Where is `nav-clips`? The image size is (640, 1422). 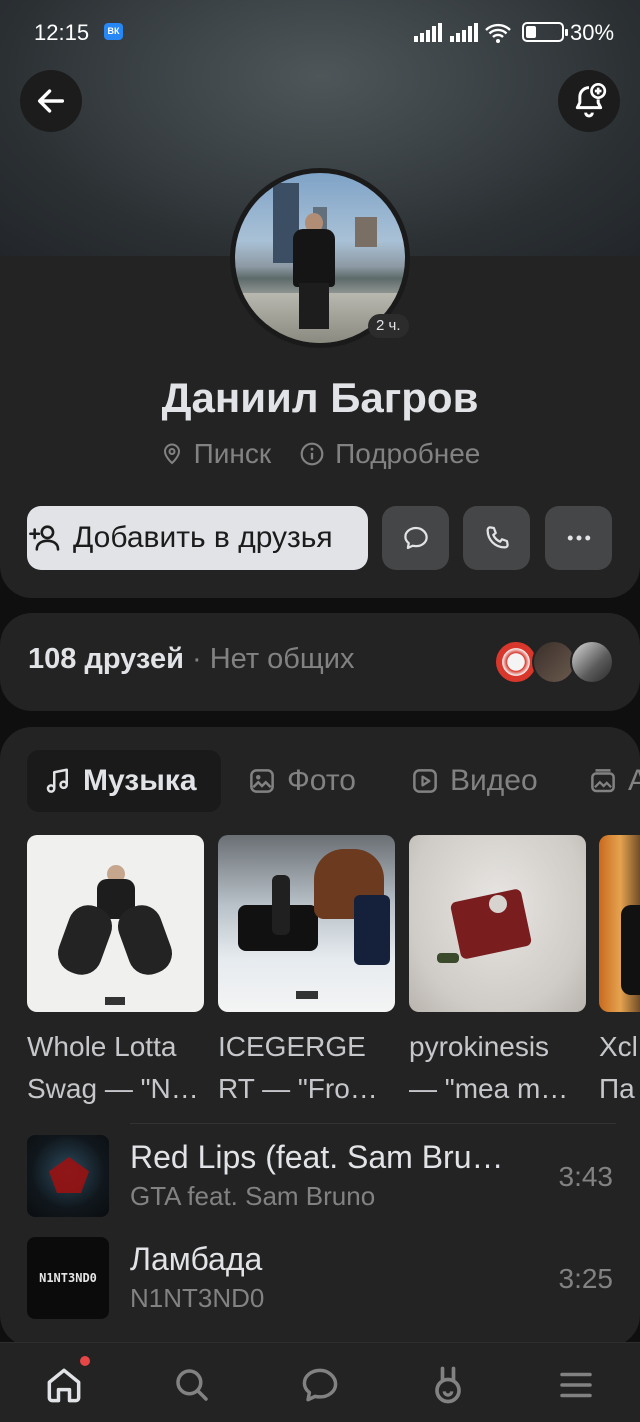 nav-clips is located at coordinates (448, 1385).